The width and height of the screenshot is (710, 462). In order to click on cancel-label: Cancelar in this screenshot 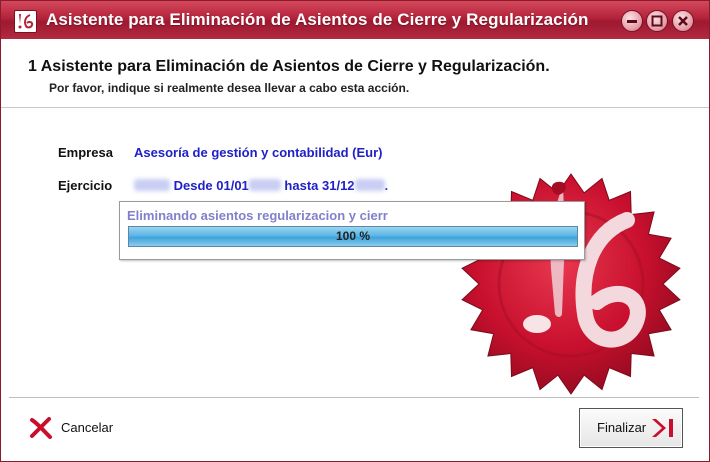, I will do `click(87, 427)`.